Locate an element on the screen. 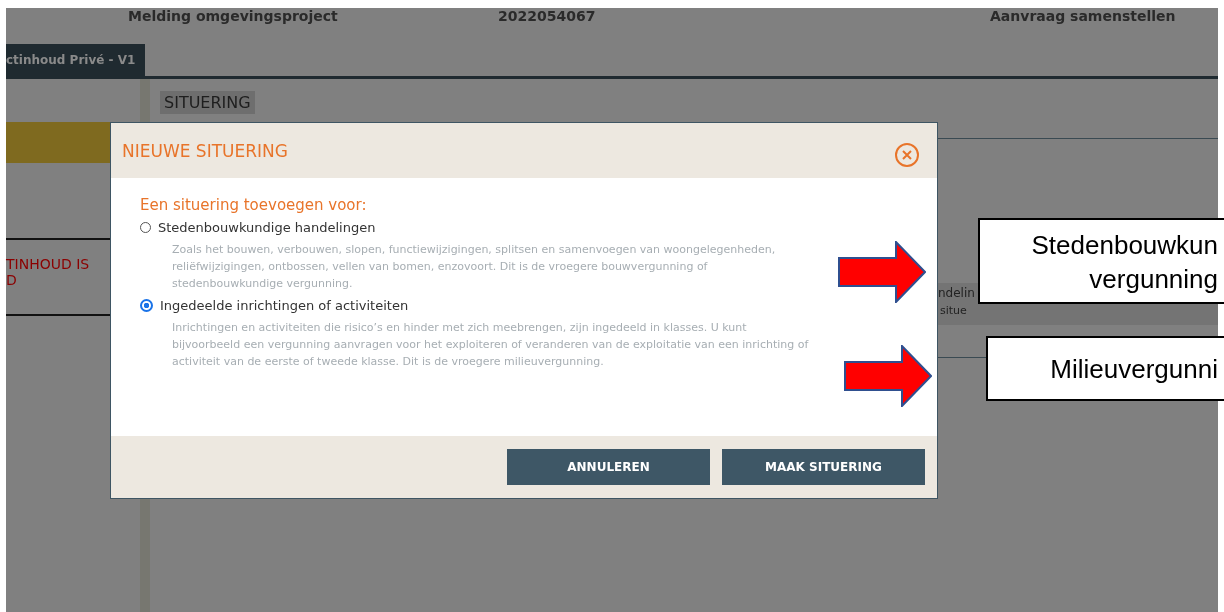 Image resolution: width=1224 pixels, height=612 pixels. tab: ctinhoud Privé - V1 is located at coordinates (76, 60).